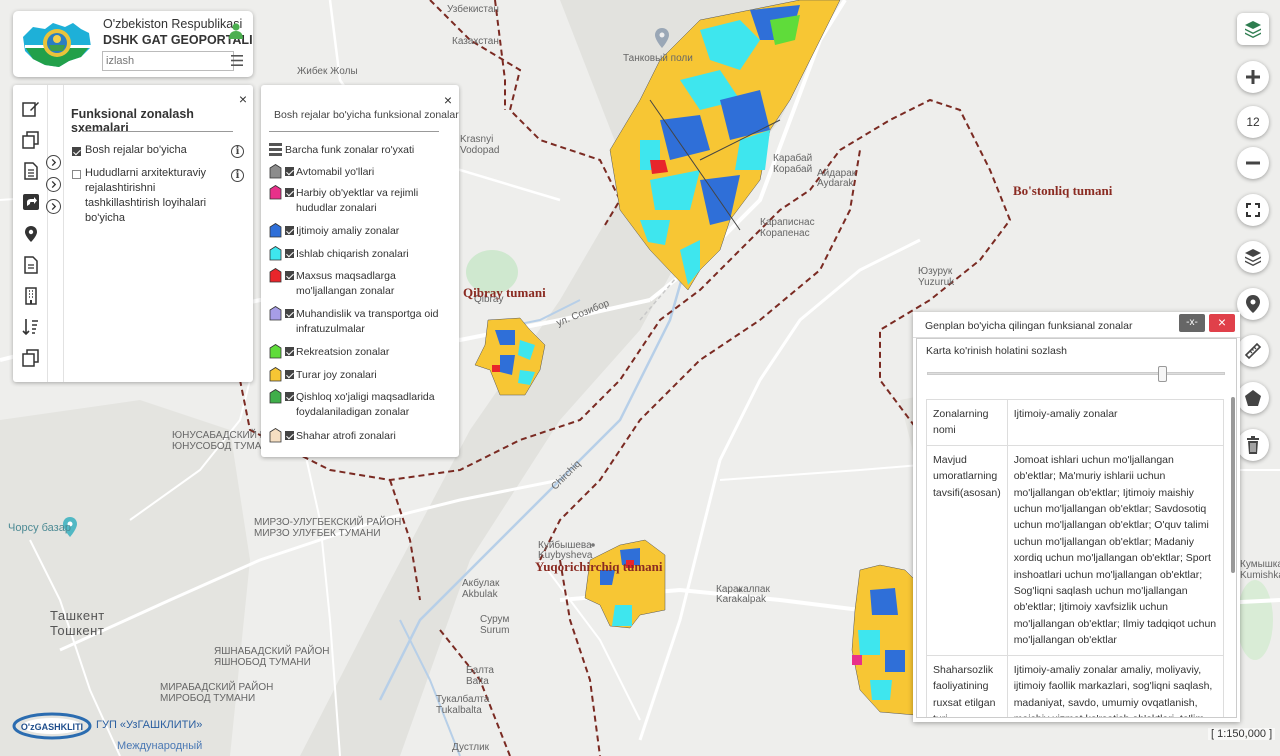 Image resolution: width=1280 pixels, height=756 pixels. What do you see at coordinates (1192, 323) in the screenshot?
I see `minimize-button: -x-` at bounding box center [1192, 323].